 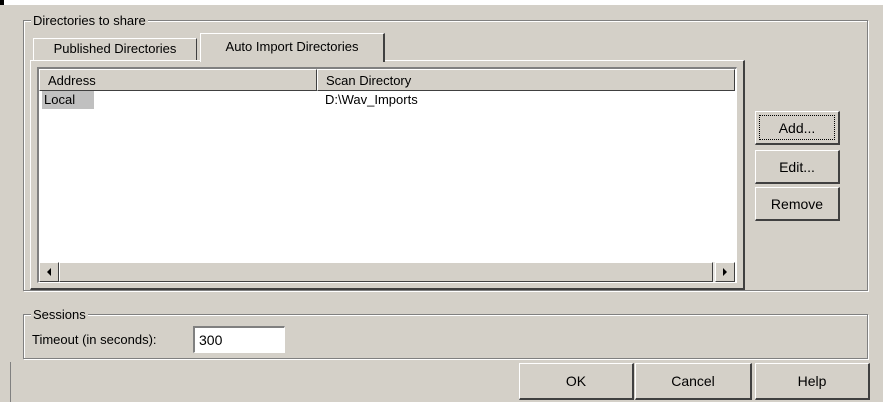 I want to click on tab-auto-import-directories: Auto Import Directories, so click(x=292, y=47).